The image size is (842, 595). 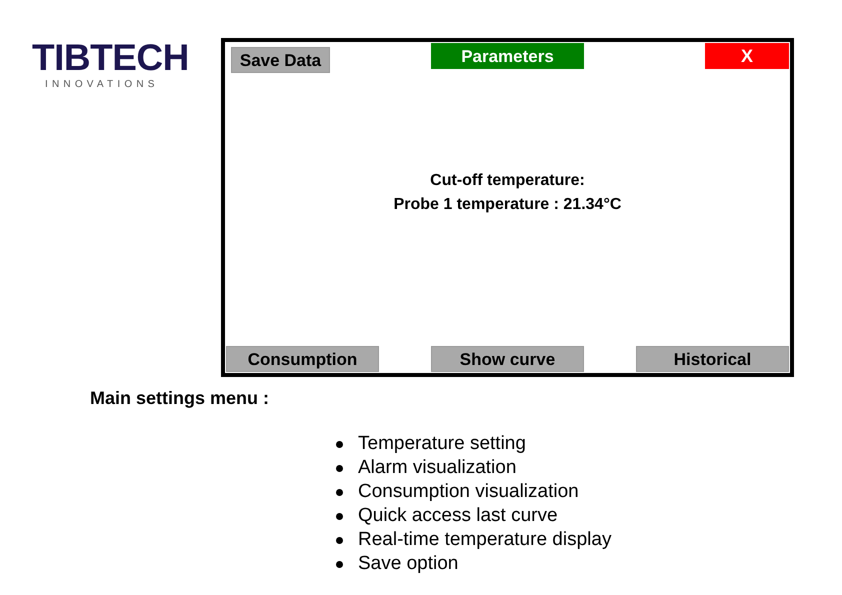 I want to click on section-heading: Main settings menu :, so click(x=180, y=398).